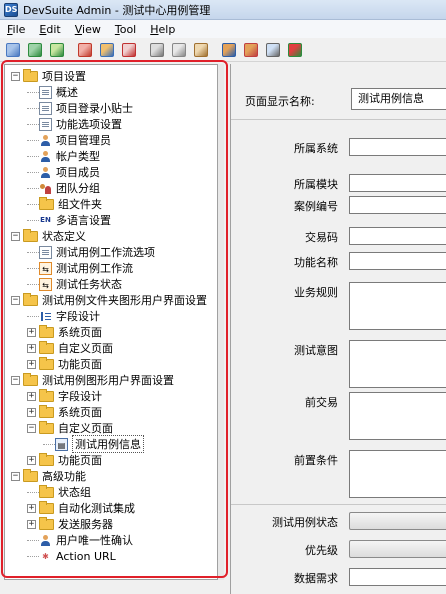 The width and height of the screenshot is (446, 594). What do you see at coordinates (80, 204) in the screenshot?
I see `tree-node-label: 组文件夹` at bounding box center [80, 204].